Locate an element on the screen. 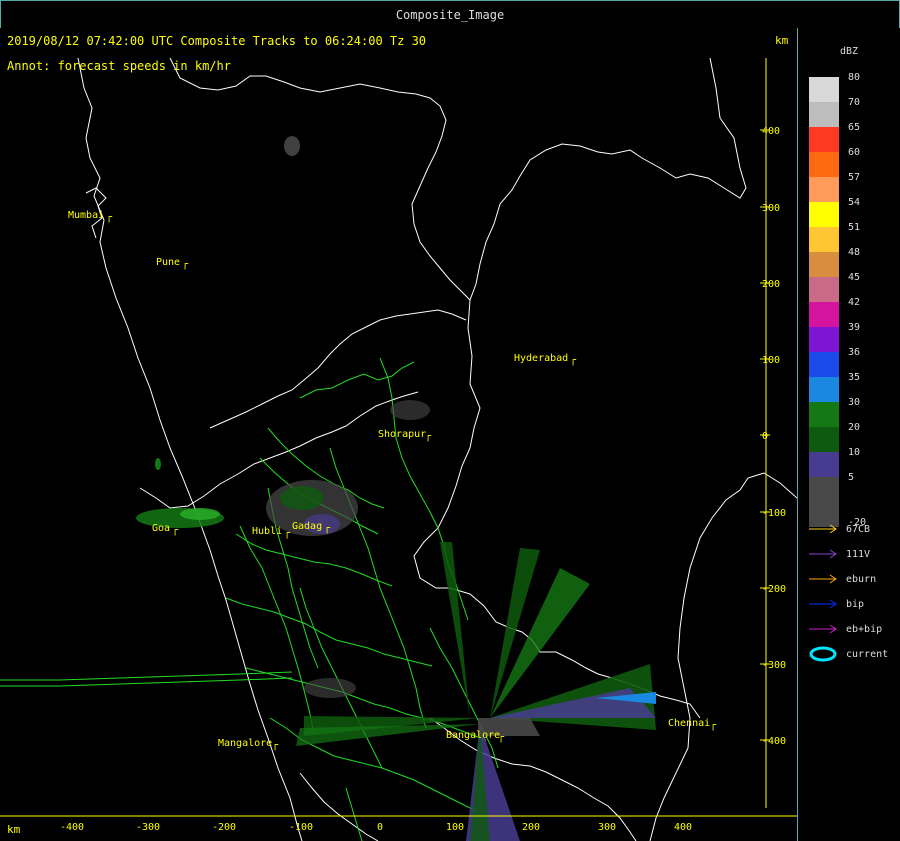 The image size is (900, 841). legend-value: 36 is located at coordinates (854, 352).